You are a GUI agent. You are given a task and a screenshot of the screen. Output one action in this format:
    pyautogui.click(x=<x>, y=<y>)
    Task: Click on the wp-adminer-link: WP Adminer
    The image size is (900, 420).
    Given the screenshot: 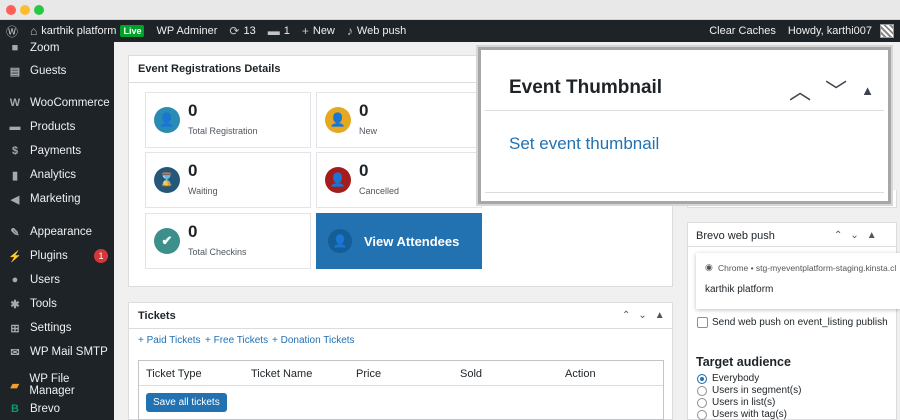 What is the action you would take?
    pyautogui.click(x=186, y=31)
    